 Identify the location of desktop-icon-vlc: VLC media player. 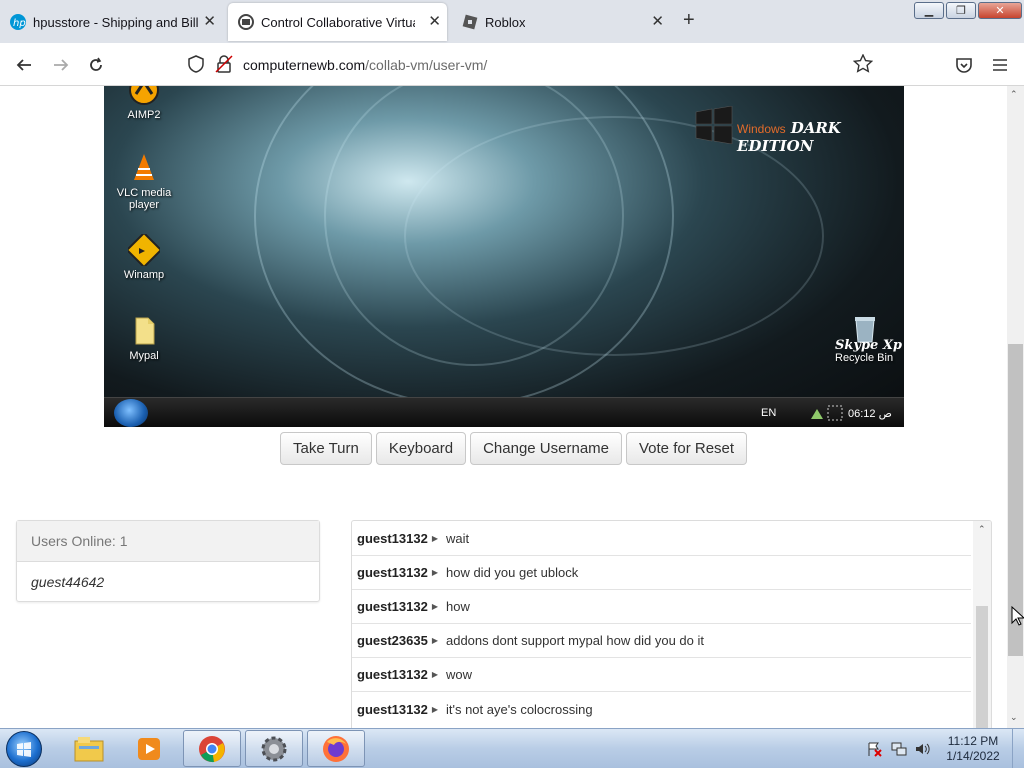
(144, 181).